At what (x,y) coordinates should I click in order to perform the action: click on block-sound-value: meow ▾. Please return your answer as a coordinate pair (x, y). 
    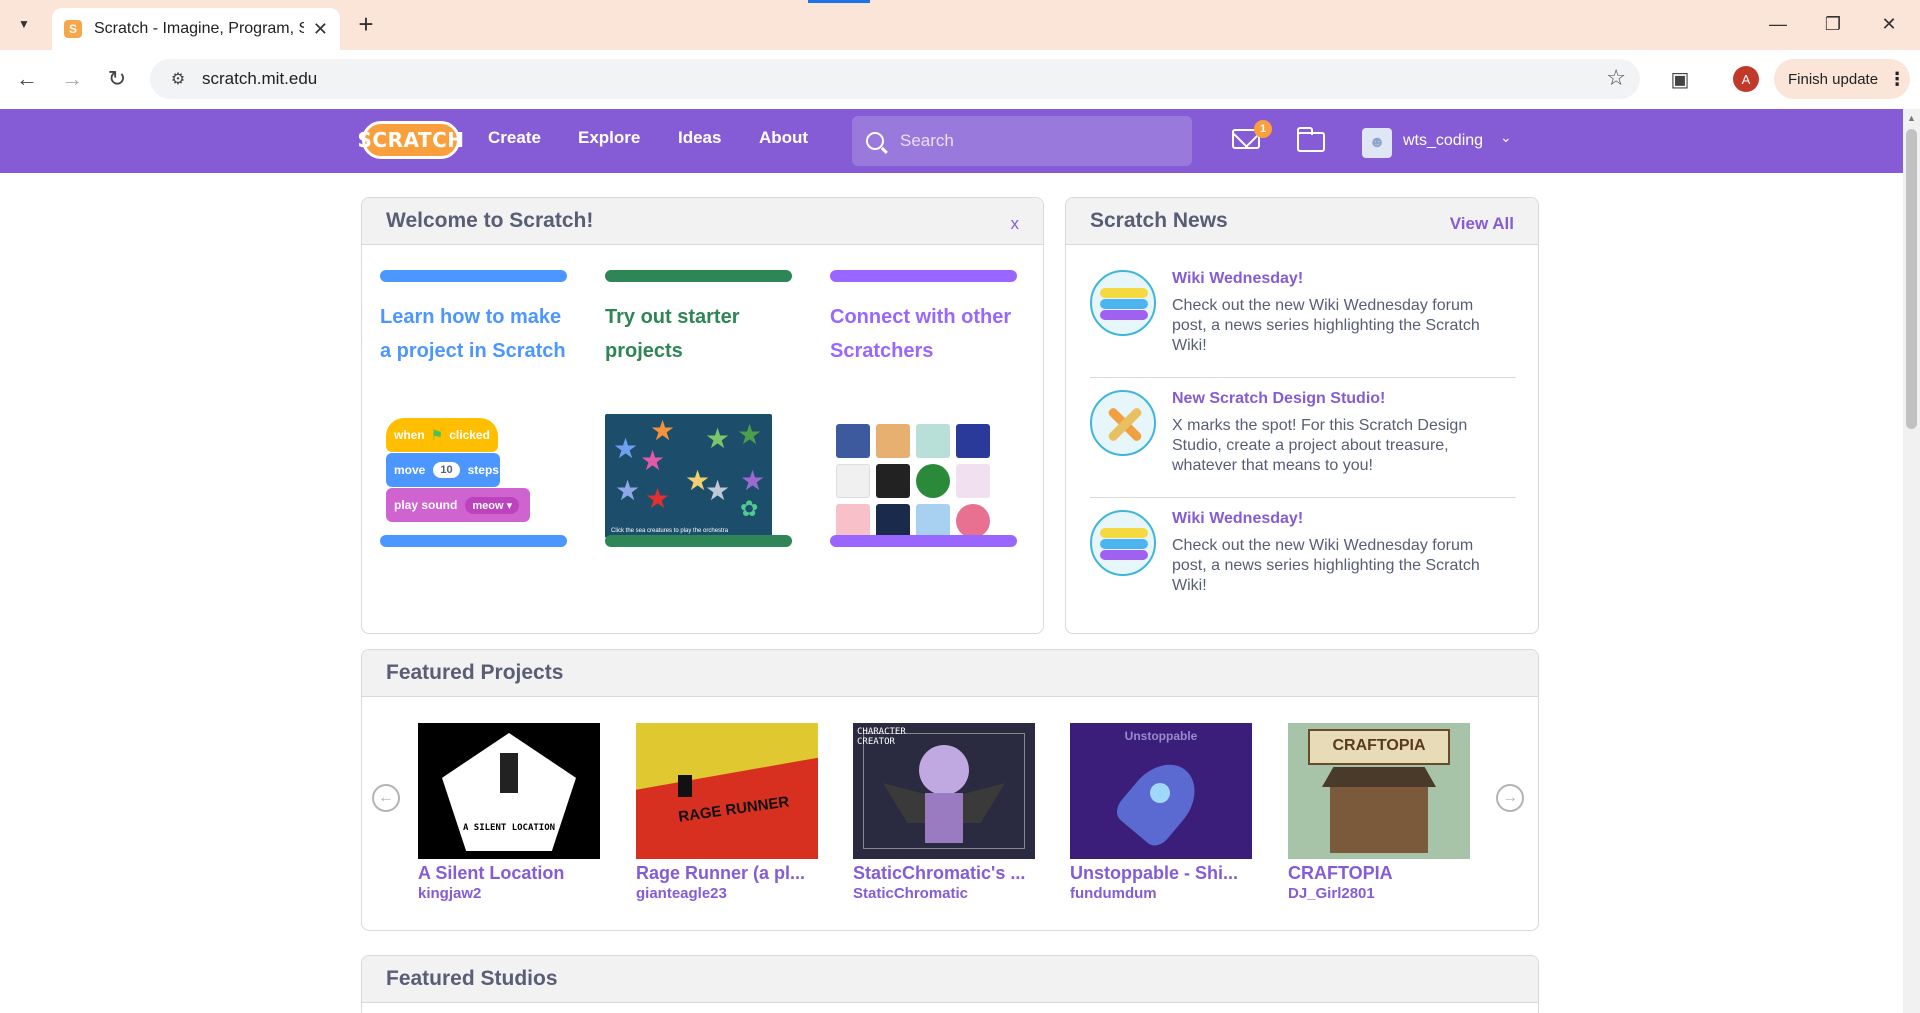
    Looking at the image, I should click on (492, 505).